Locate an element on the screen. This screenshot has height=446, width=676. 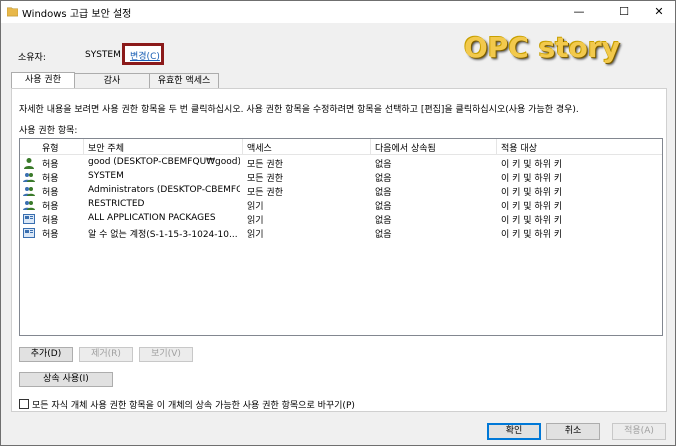
entries-label: 사용 권한 항목: is located at coordinates (48, 131).